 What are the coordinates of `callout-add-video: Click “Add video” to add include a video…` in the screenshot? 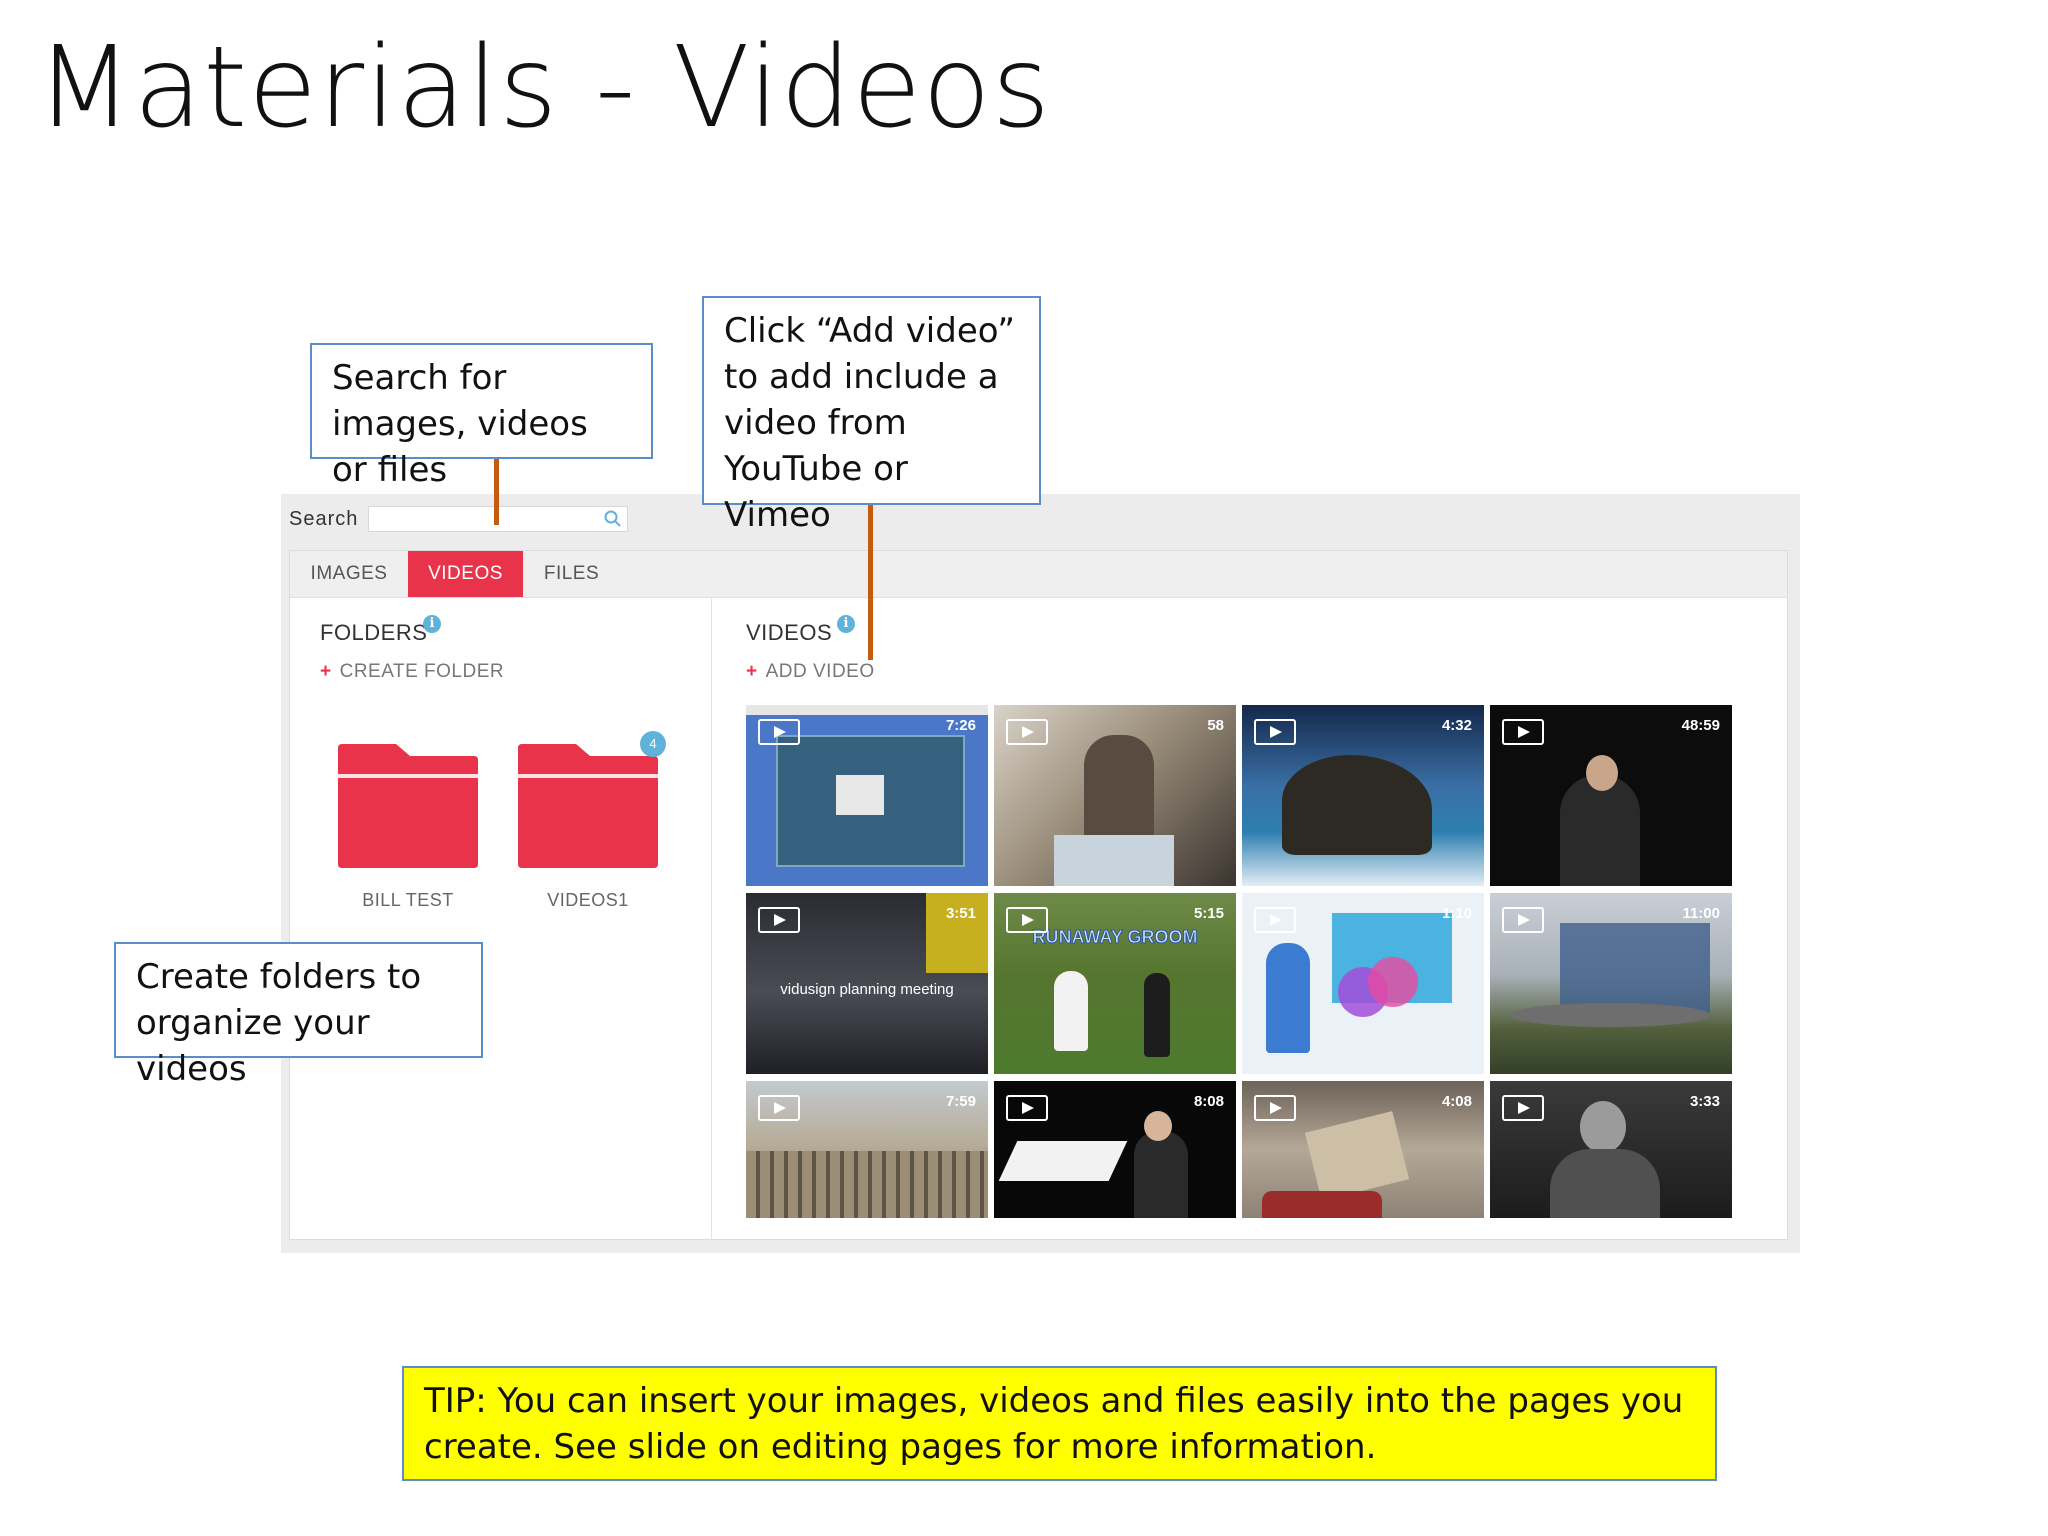 It's located at (871, 415).